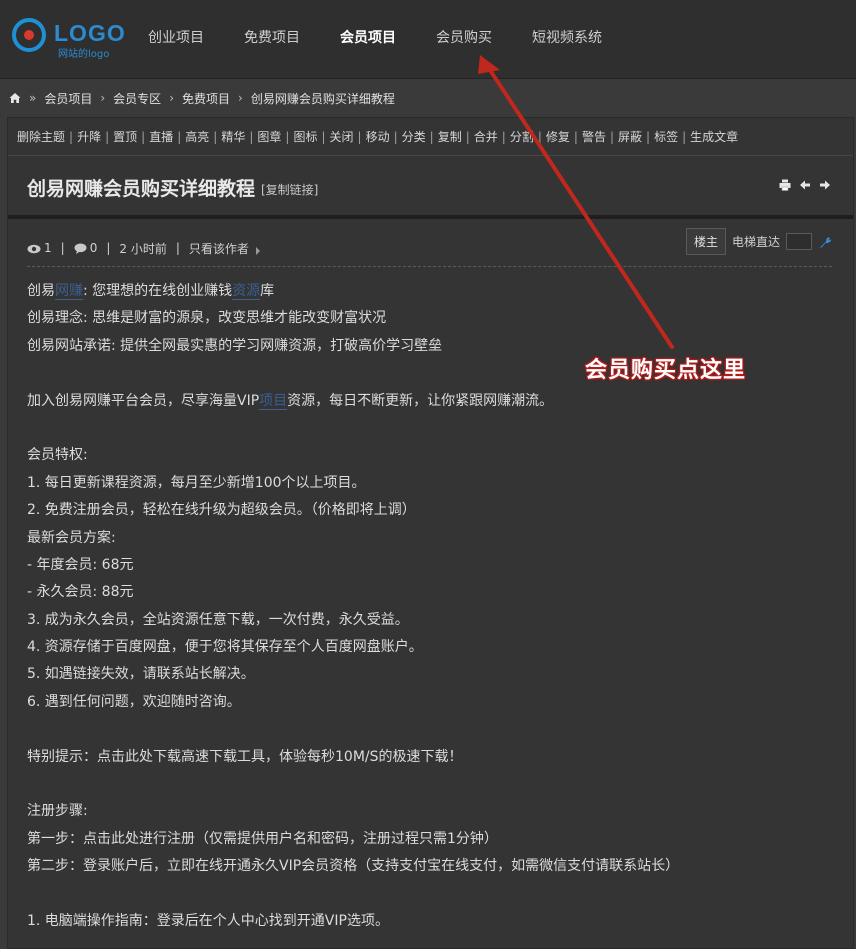 The height and width of the screenshot is (949, 856). Describe the element at coordinates (705, 241) in the screenshot. I see `floor-owner-button: 楼主` at that location.